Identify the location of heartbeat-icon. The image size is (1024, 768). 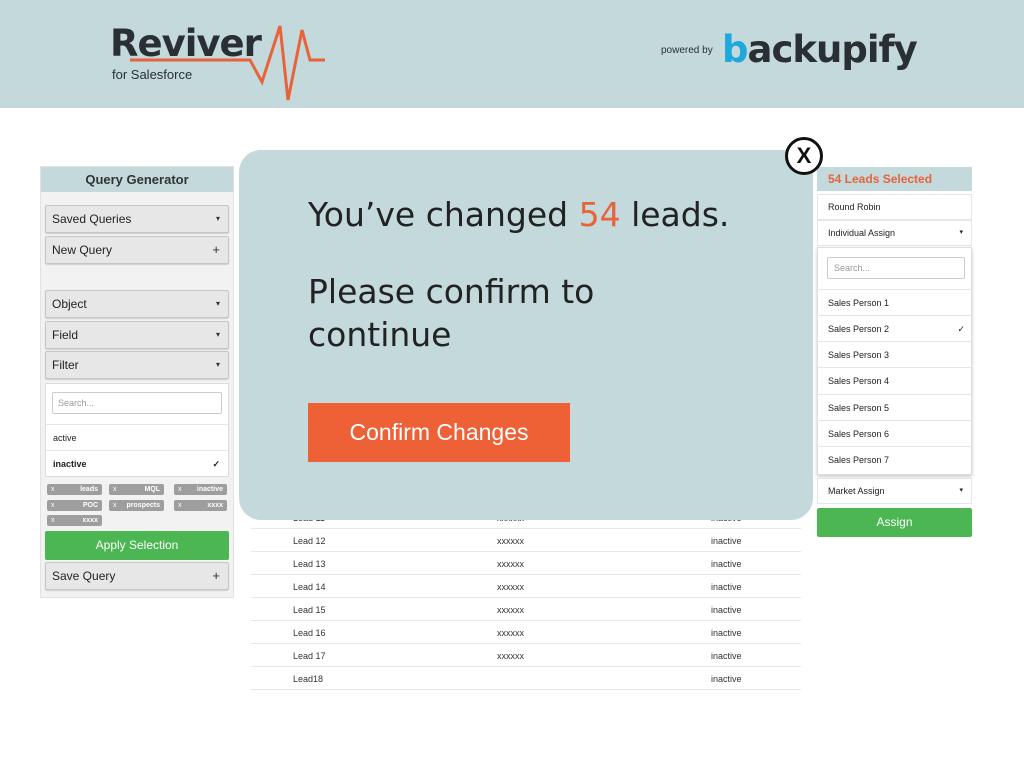
(227, 63).